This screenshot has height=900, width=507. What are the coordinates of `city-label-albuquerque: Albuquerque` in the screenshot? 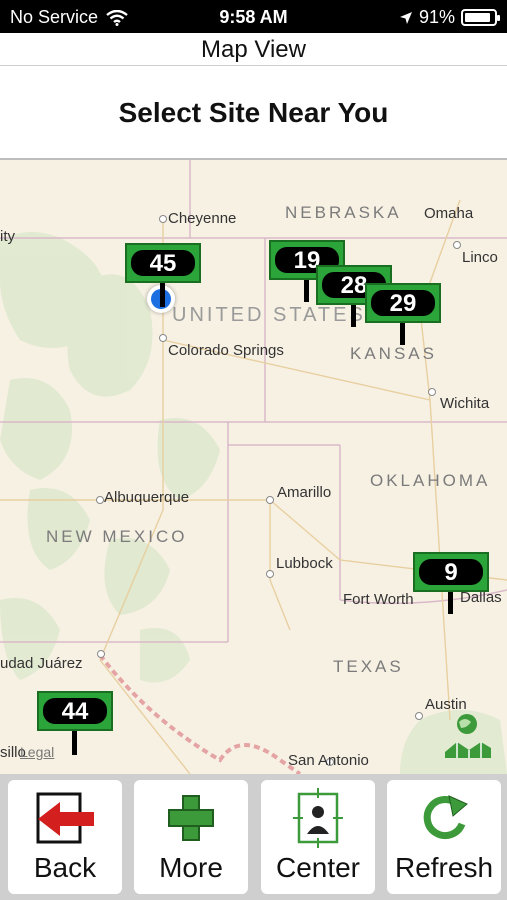 It's located at (147, 497).